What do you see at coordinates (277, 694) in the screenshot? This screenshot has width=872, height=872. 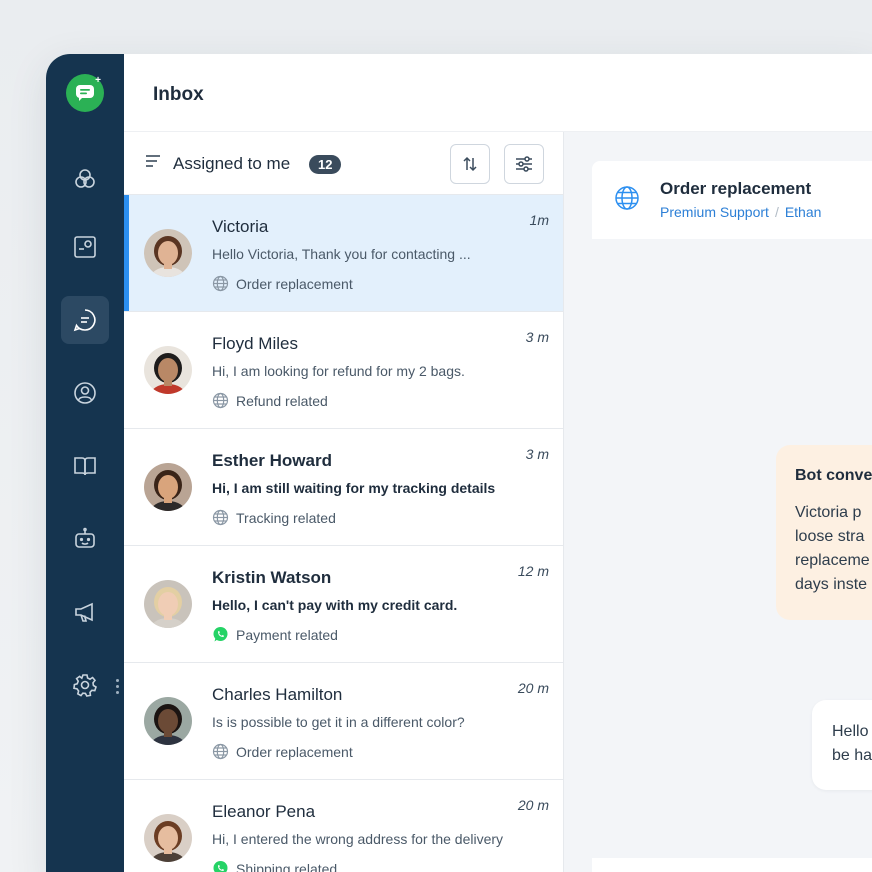 I see `contact-name: Charles Hamilton` at bounding box center [277, 694].